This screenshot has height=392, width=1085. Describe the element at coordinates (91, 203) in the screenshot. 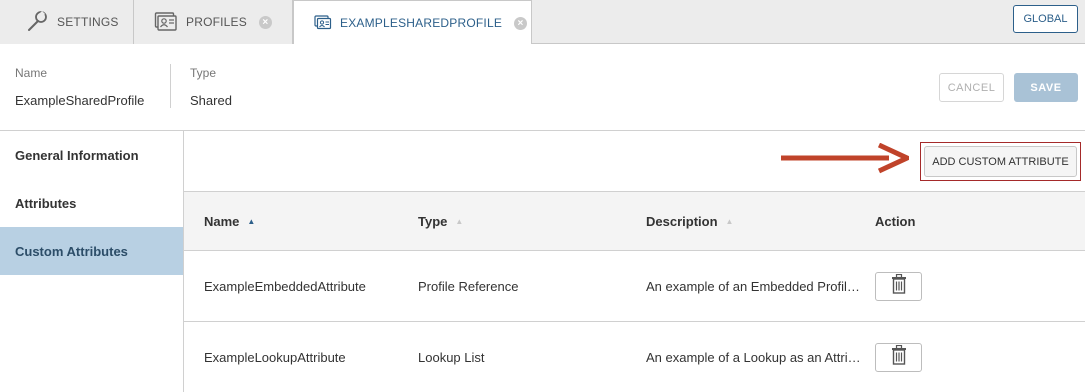

I see `sidebar-item-attributes: Attributes` at that location.